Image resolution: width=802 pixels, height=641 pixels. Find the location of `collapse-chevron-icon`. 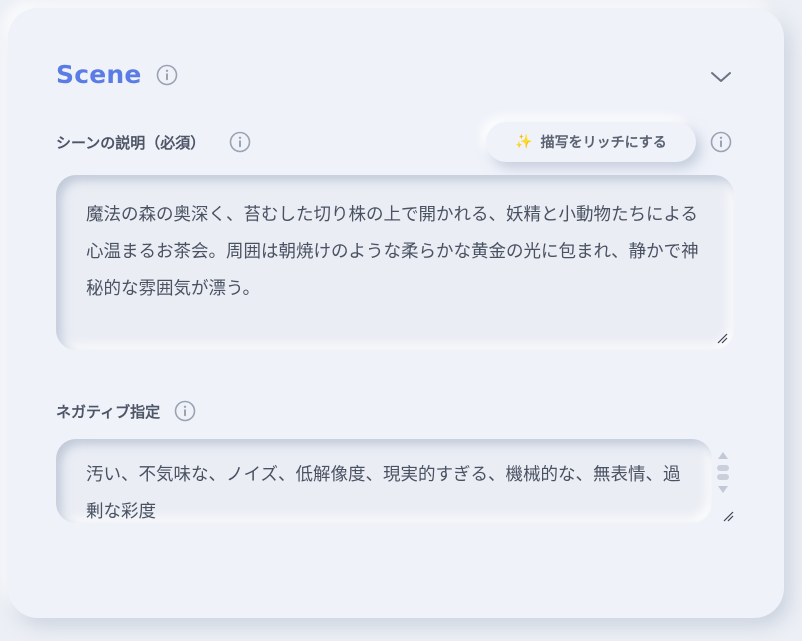

collapse-chevron-icon is located at coordinates (721, 77).